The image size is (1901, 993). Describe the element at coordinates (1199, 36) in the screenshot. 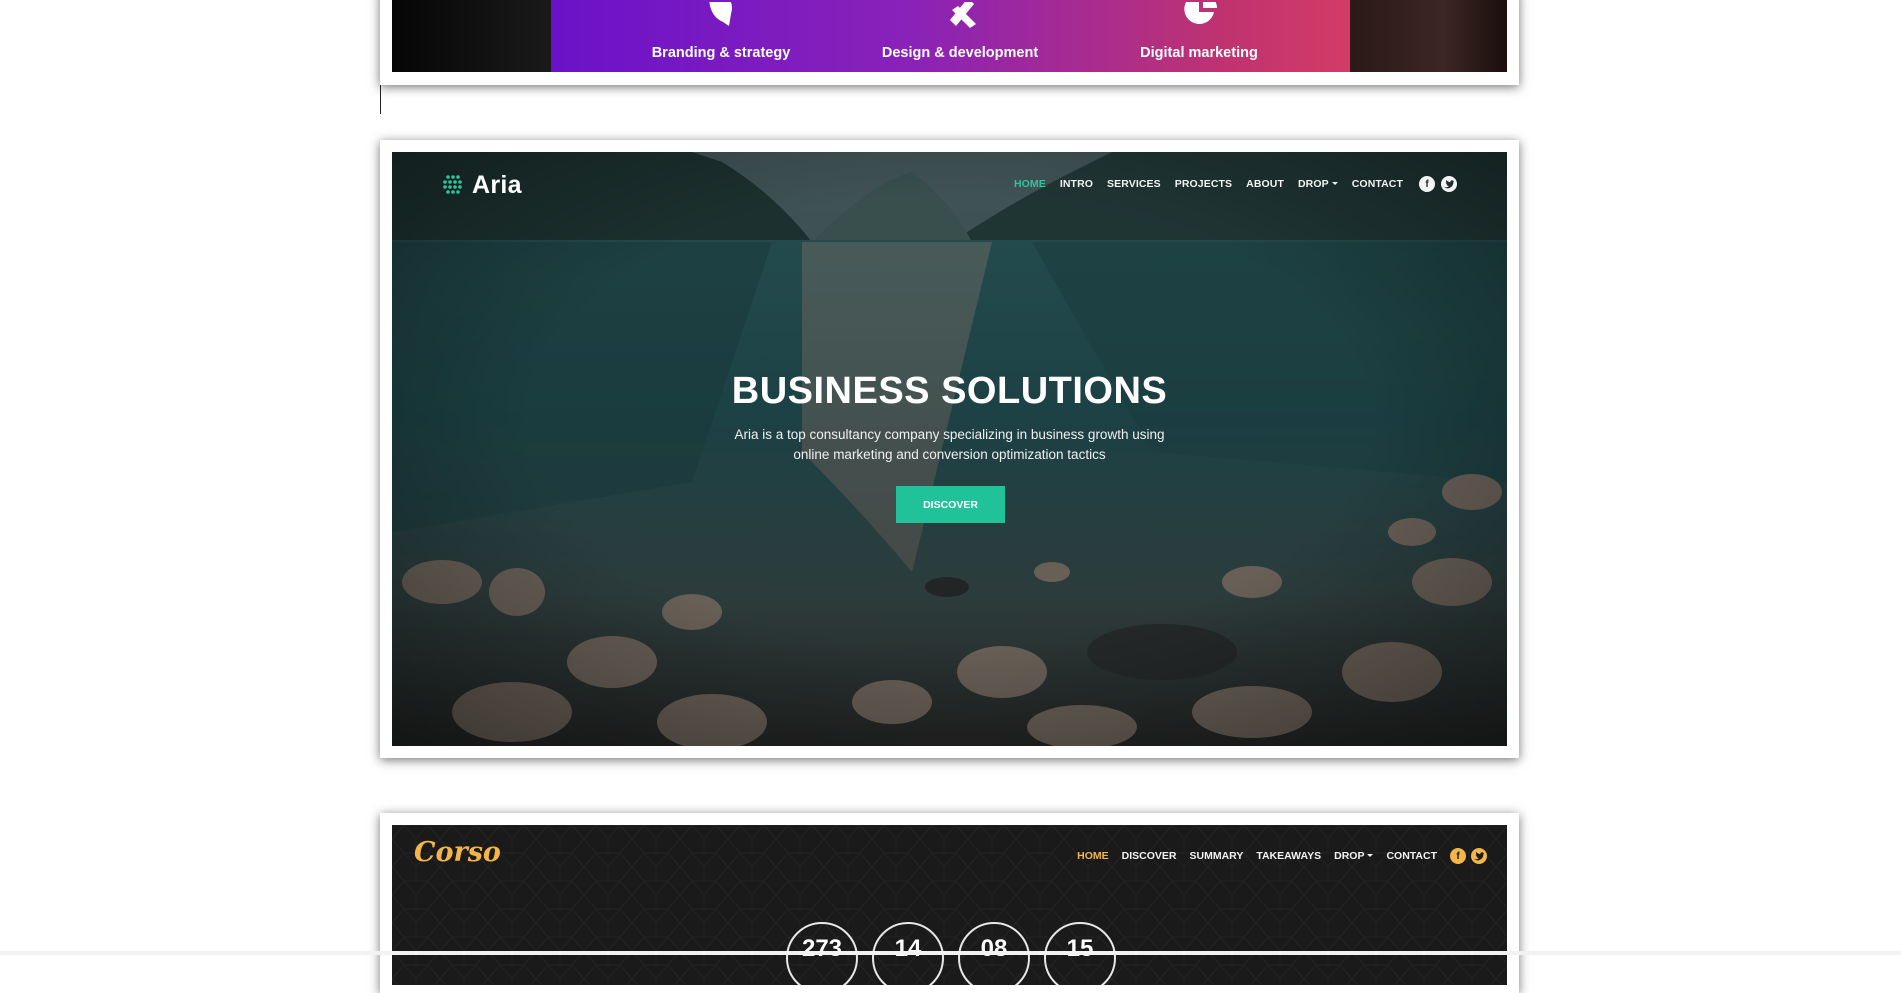

I see `service-marketing: Digital marketing` at that location.